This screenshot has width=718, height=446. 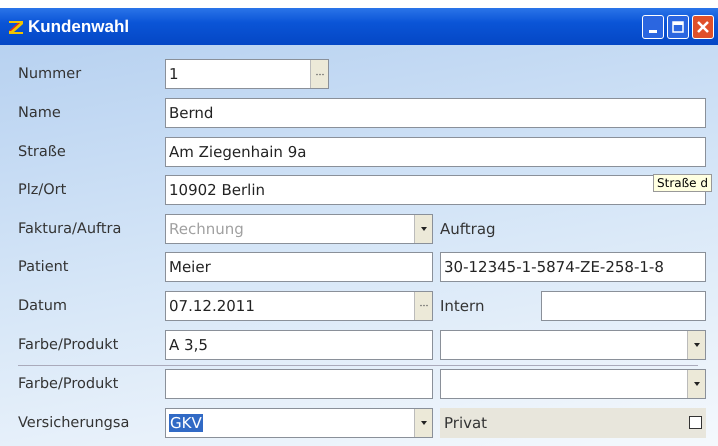 What do you see at coordinates (695, 423) in the screenshot?
I see `checkbox` at bounding box center [695, 423].